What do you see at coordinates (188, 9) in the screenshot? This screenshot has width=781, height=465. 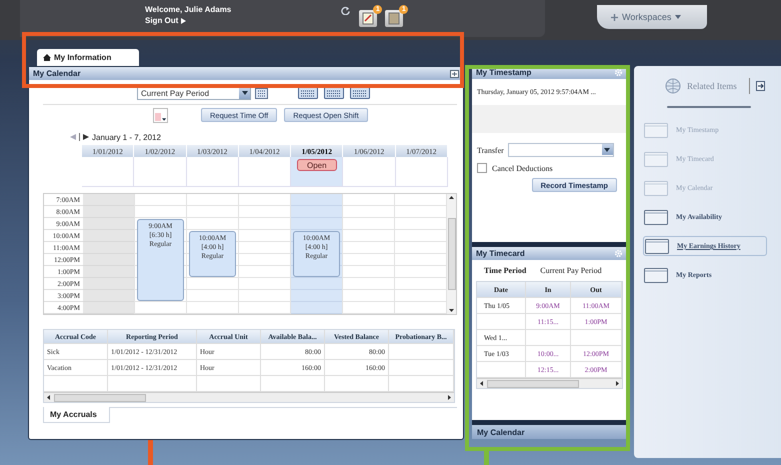 I see `welcome-text: Welcome, Julie Adams` at bounding box center [188, 9].